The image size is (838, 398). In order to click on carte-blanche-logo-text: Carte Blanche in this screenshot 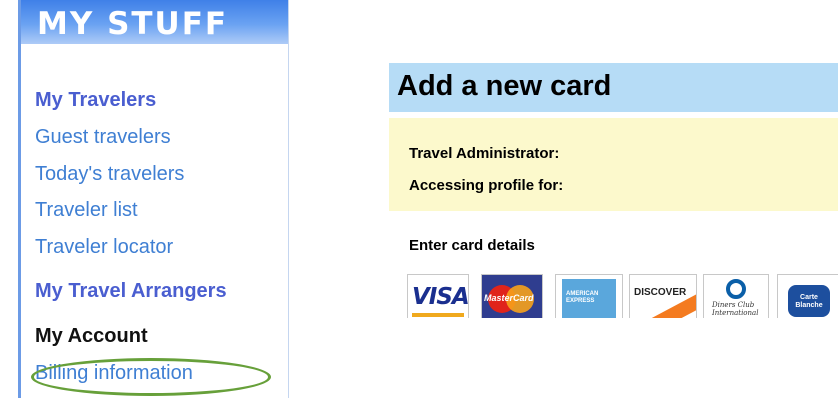, I will do `click(809, 301)`.